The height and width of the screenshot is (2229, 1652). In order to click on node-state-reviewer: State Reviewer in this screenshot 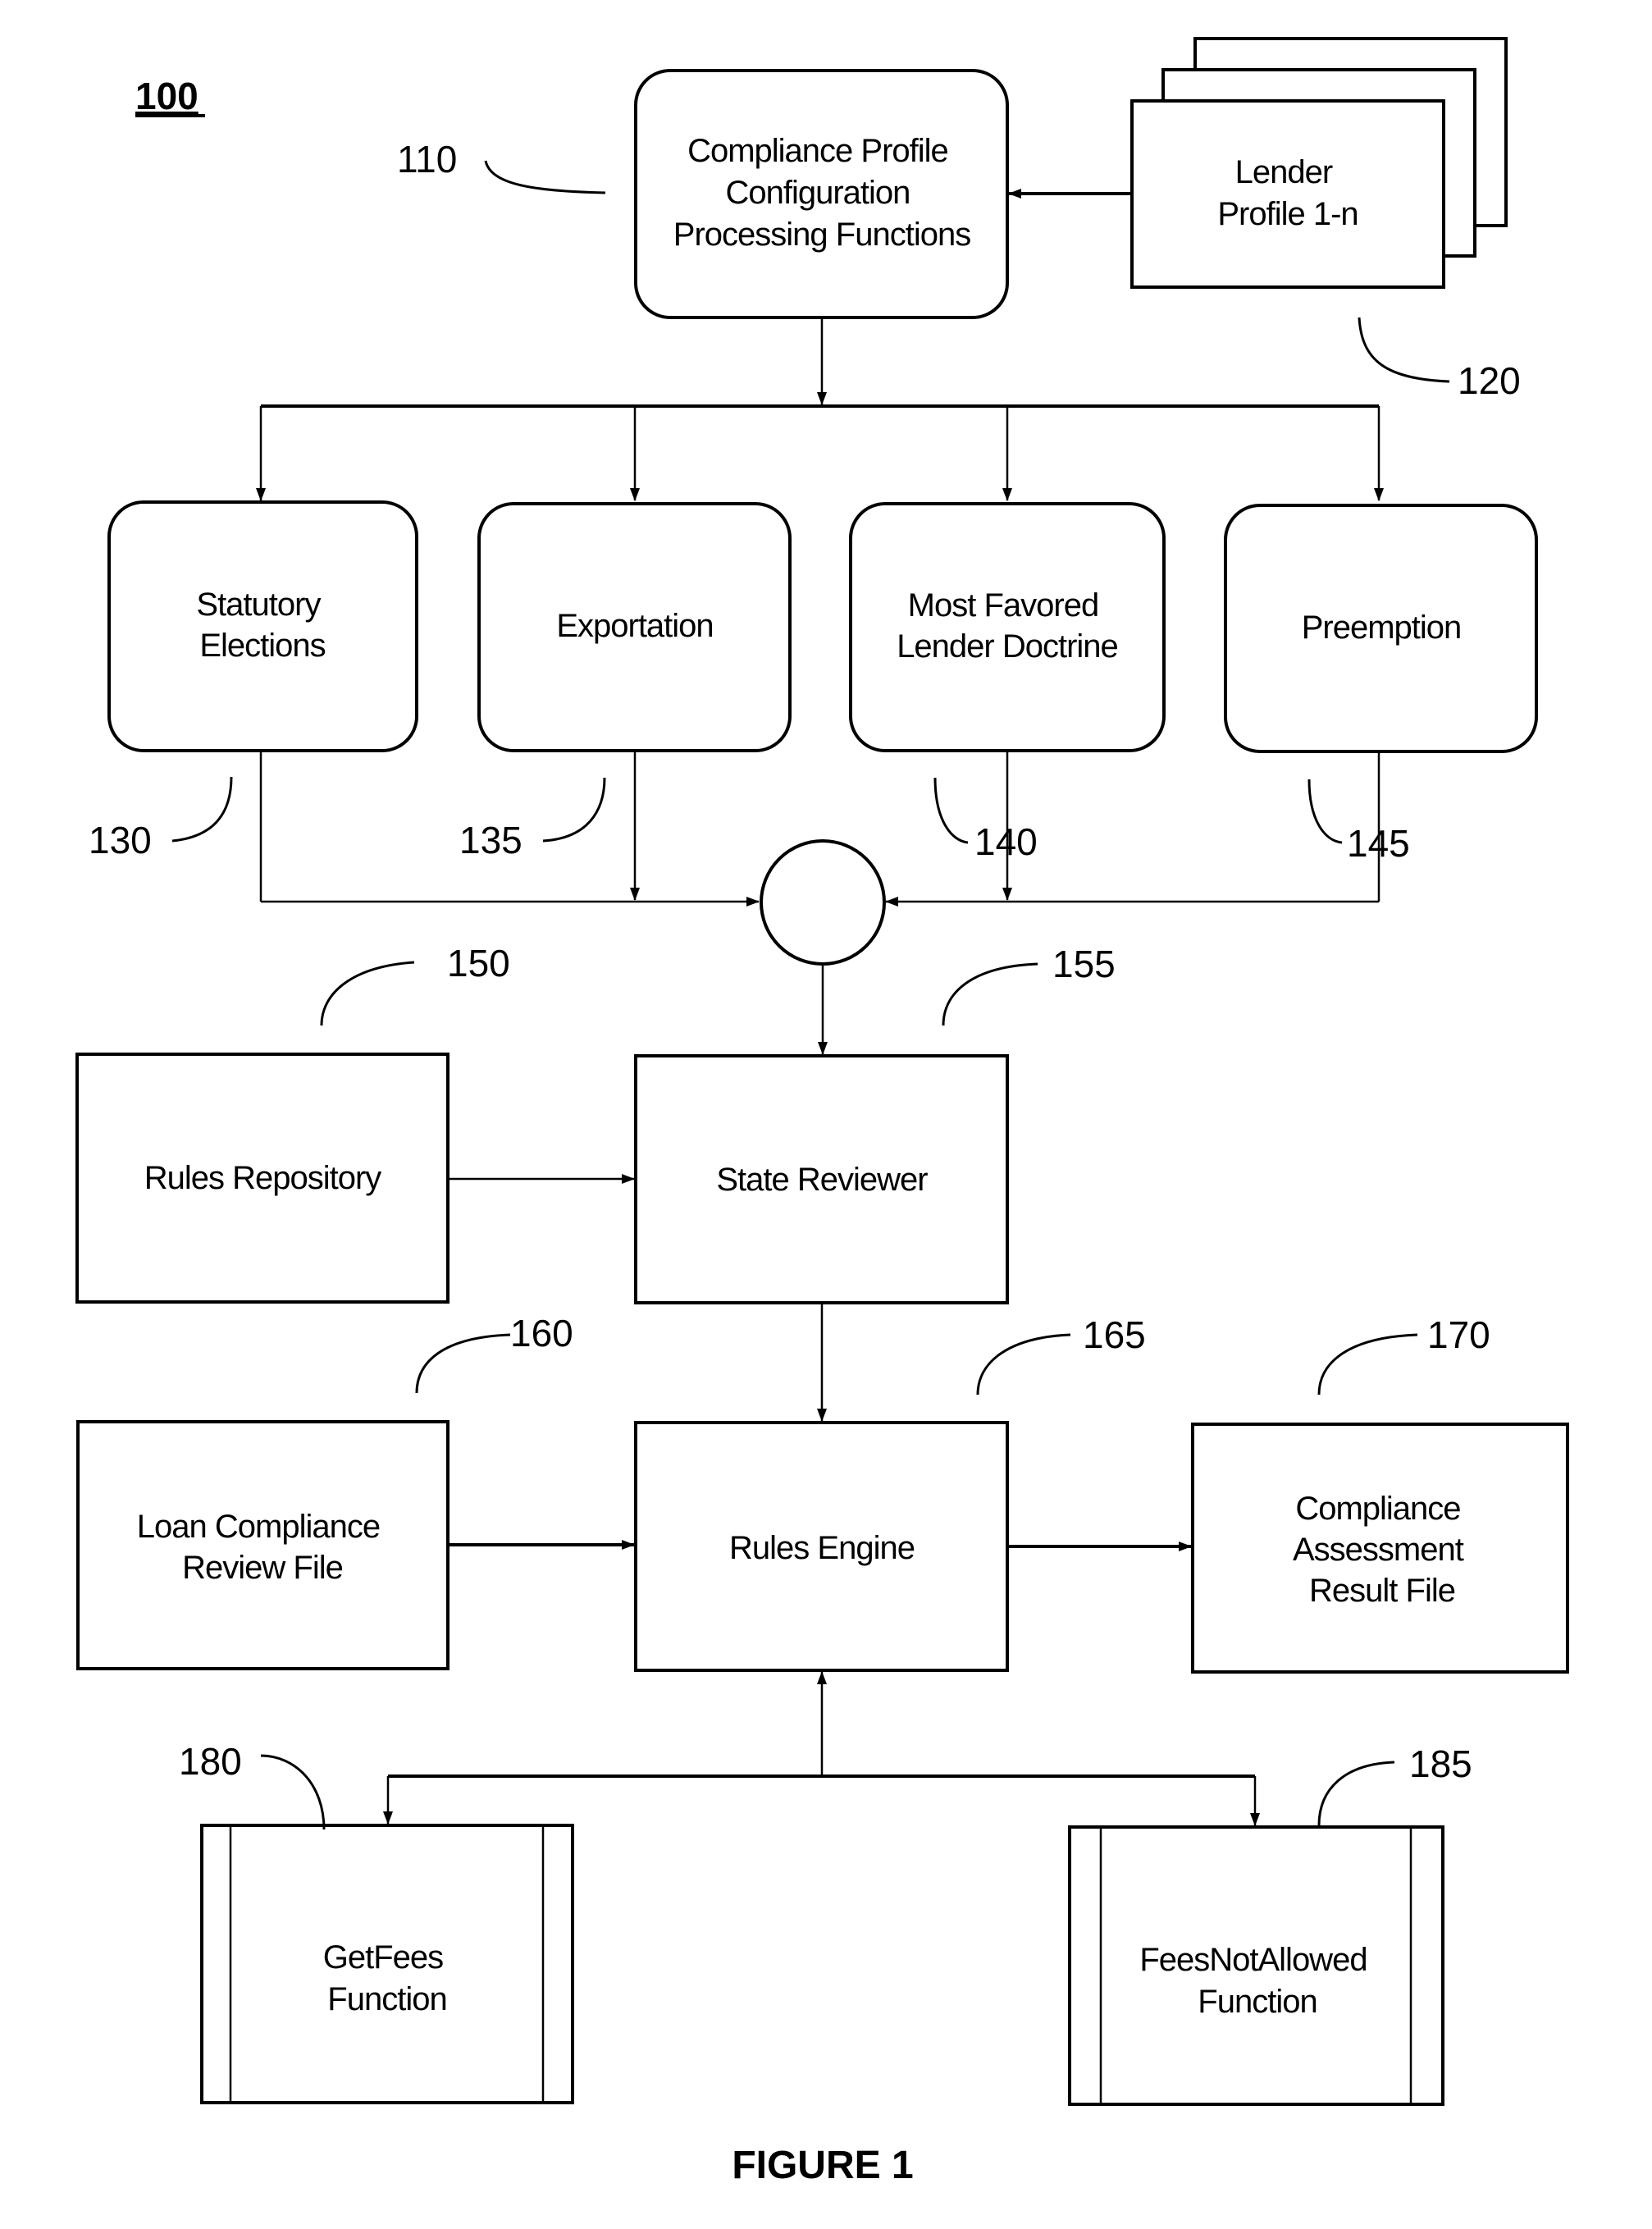, I will do `click(821, 1179)`.